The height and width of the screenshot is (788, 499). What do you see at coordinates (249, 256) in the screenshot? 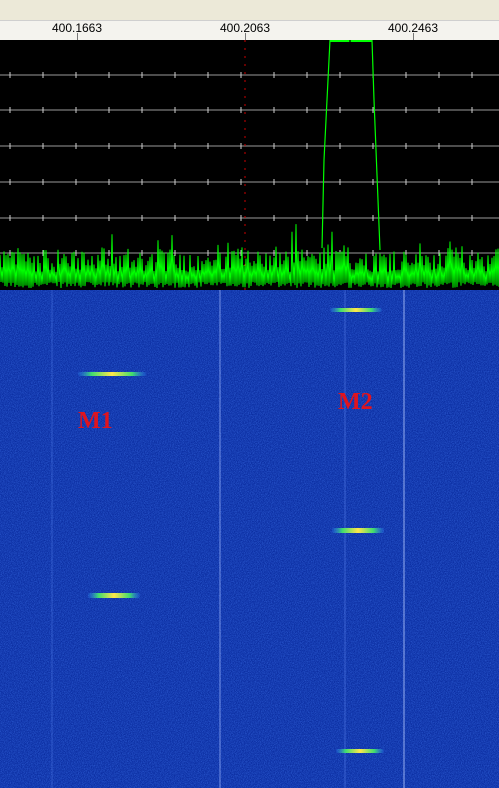
I see `spectrum-trace` at bounding box center [249, 256].